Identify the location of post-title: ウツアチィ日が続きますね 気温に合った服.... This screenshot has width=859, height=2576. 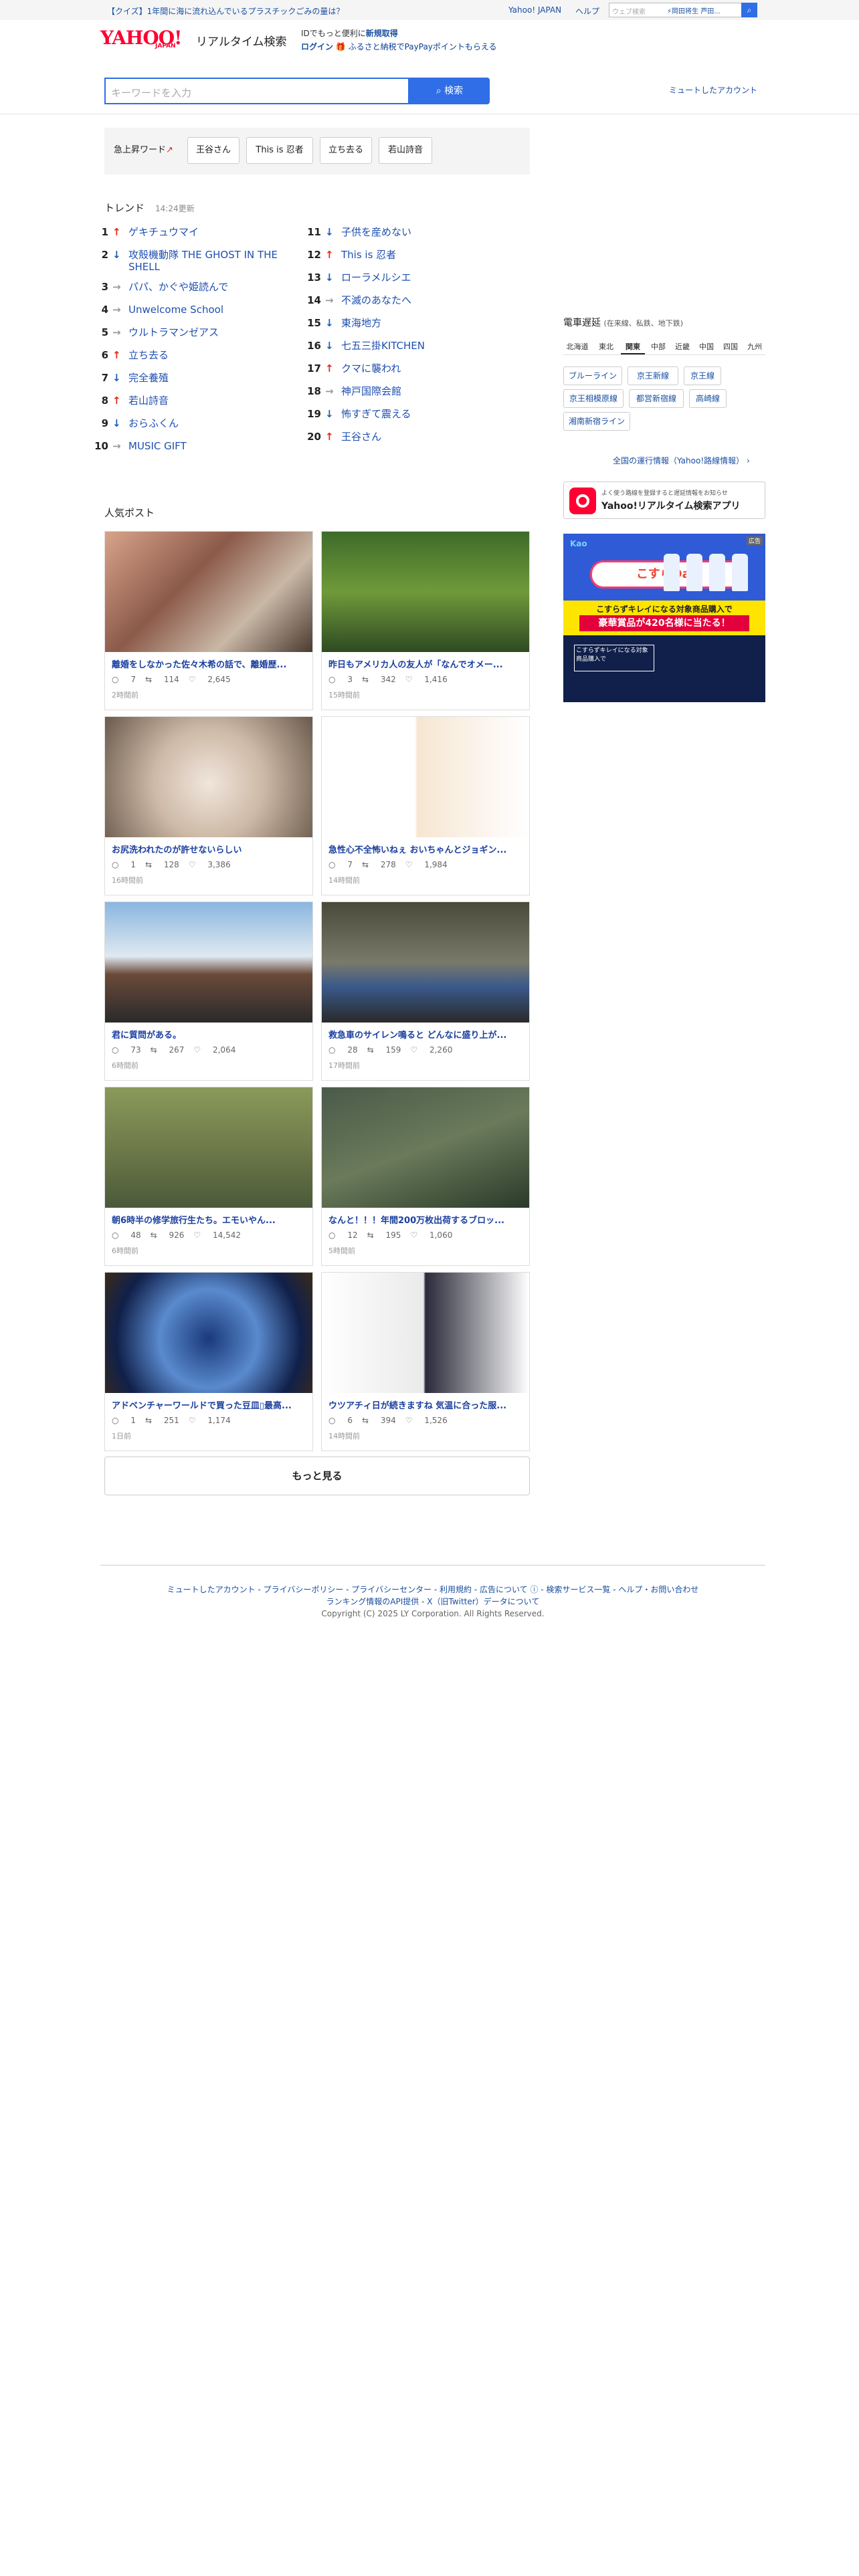
(426, 1404).